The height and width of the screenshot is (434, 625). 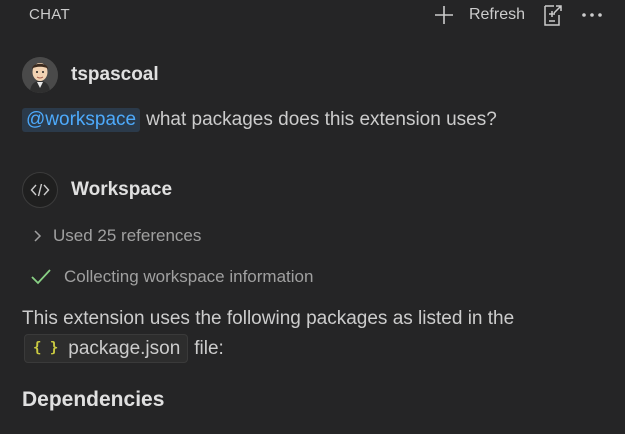 I want to click on user-message-header: tspascoal, so click(x=90, y=75).